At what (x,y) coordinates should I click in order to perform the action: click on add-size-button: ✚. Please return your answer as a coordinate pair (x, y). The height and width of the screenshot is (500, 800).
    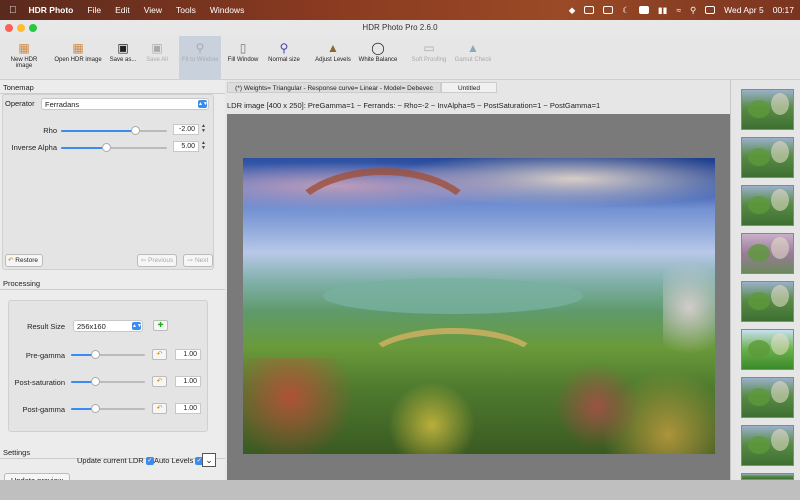
    Looking at the image, I should click on (160, 325).